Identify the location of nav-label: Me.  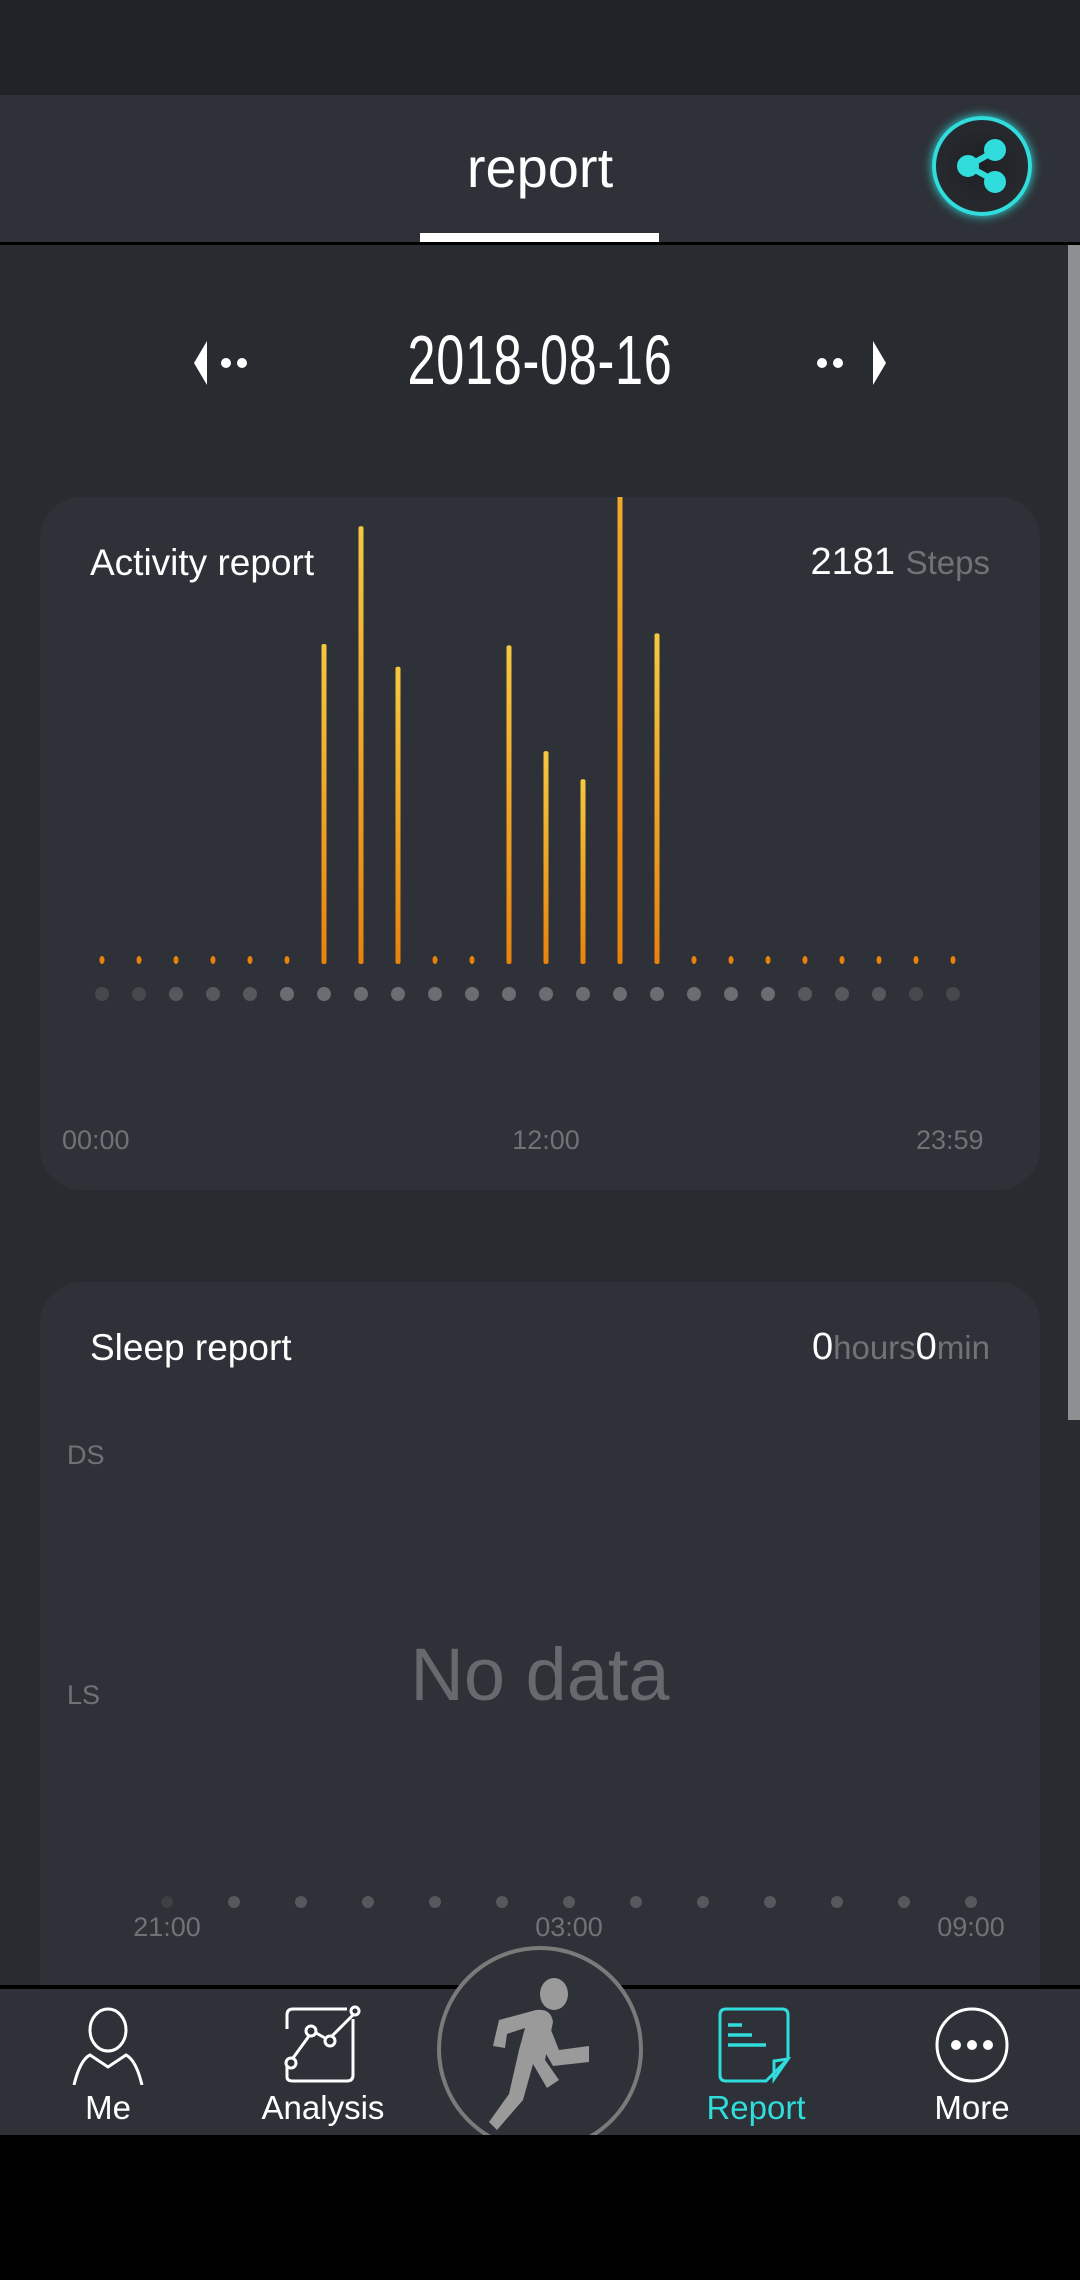
(108, 2107).